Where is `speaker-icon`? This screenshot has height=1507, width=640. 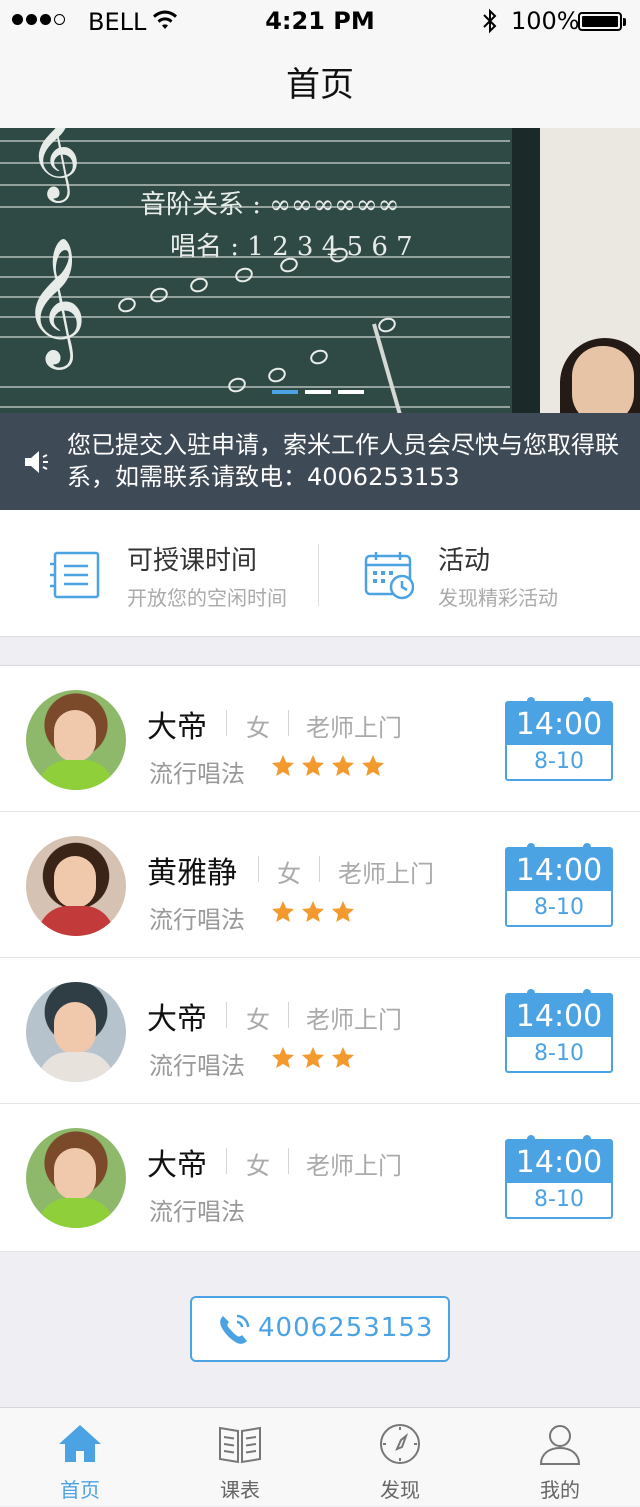
speaker-icon is located at coordinates (36, 462).